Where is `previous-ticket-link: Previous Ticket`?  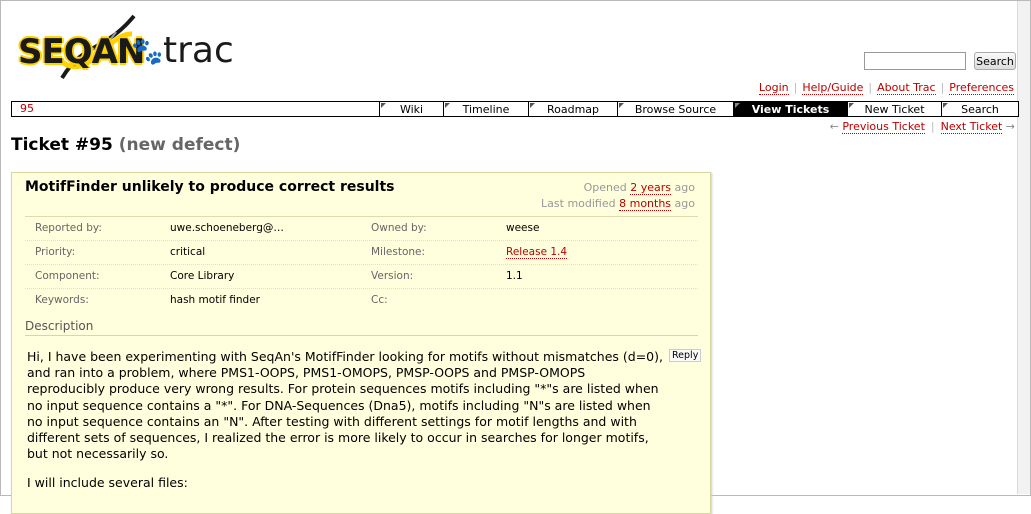 previous-ticket-link: Previous Ticket is located at coordinates (883, 127).